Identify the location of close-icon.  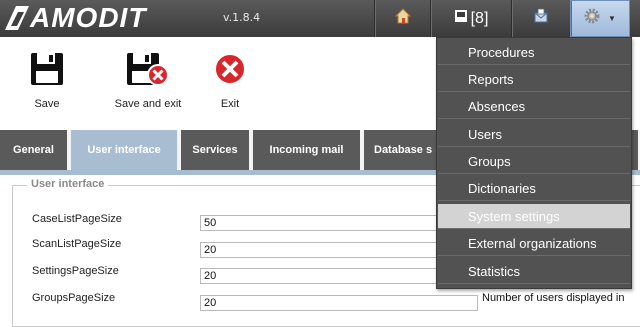
(230, 71).